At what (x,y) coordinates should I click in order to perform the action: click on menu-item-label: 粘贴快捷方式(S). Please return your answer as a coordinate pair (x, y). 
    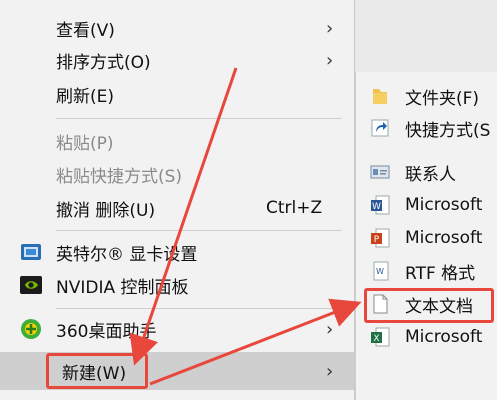
    Looking at the image, I should click on (119, 176).